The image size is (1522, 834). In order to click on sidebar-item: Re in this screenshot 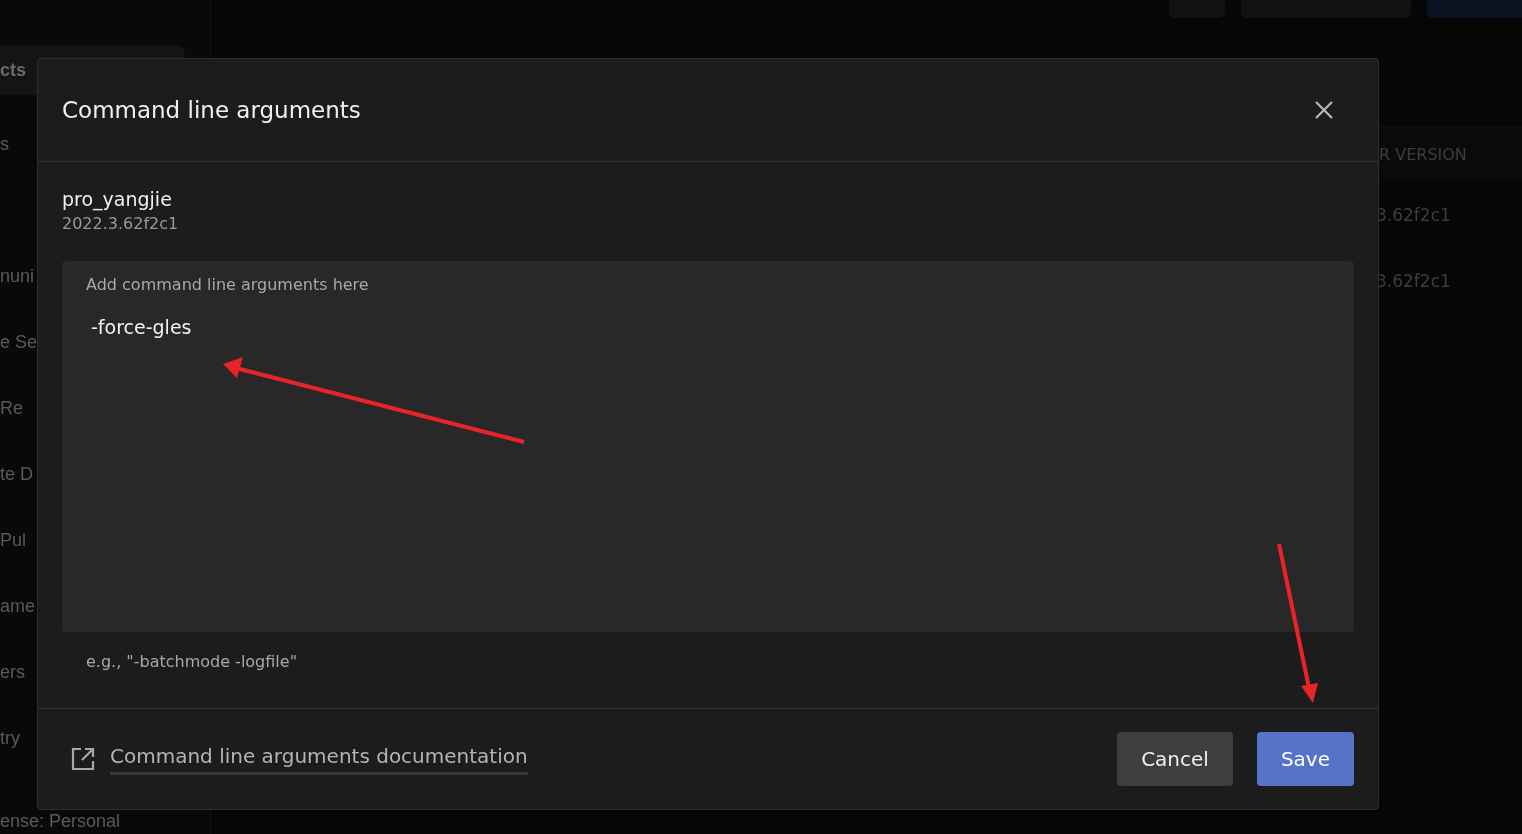, I will do `click(18, 408)`.